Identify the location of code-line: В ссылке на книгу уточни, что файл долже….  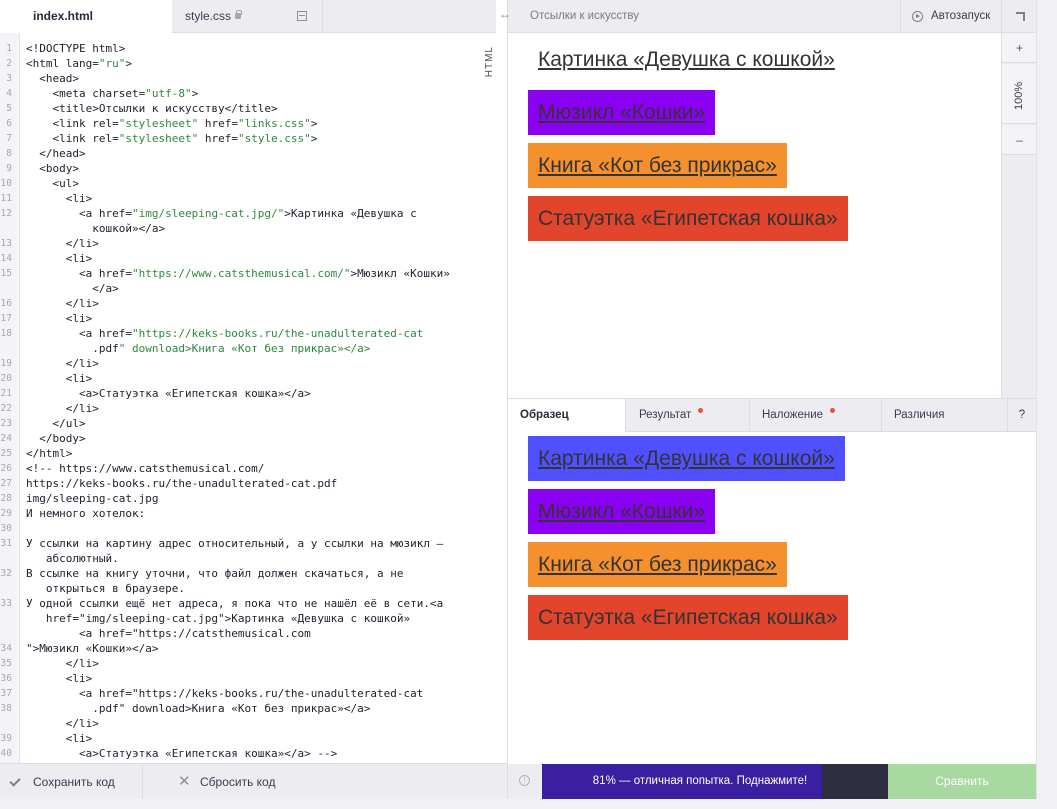
(215, 573).